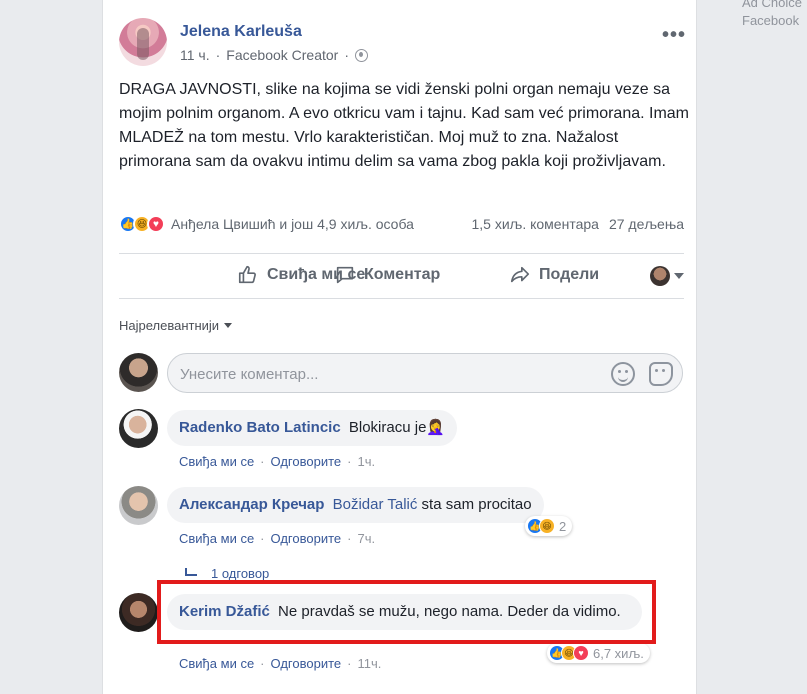 This screenshot has width=807, height=694. What do you see at coordinates (366, 461) in the screenshot?
I see `comment-time: 1ч.` at bounding box center [366, 461].